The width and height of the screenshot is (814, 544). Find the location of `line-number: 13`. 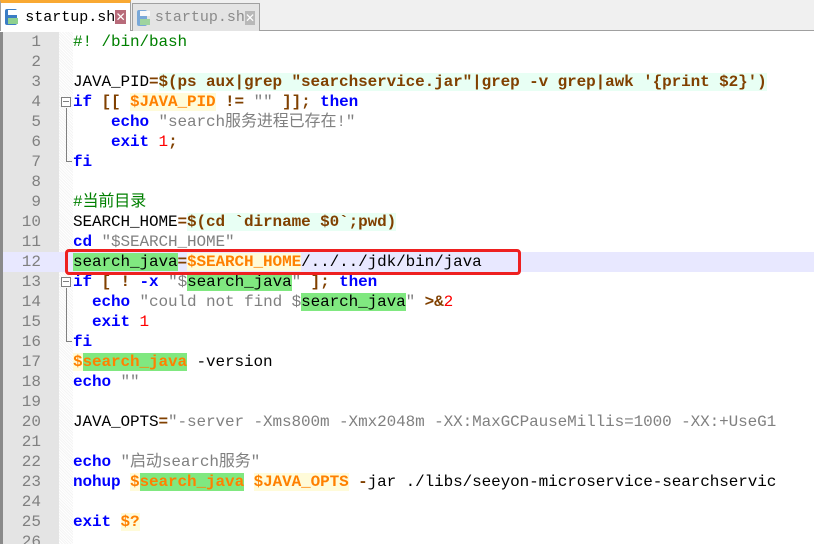

line-number: 13 is located at coordinates (31, 282).